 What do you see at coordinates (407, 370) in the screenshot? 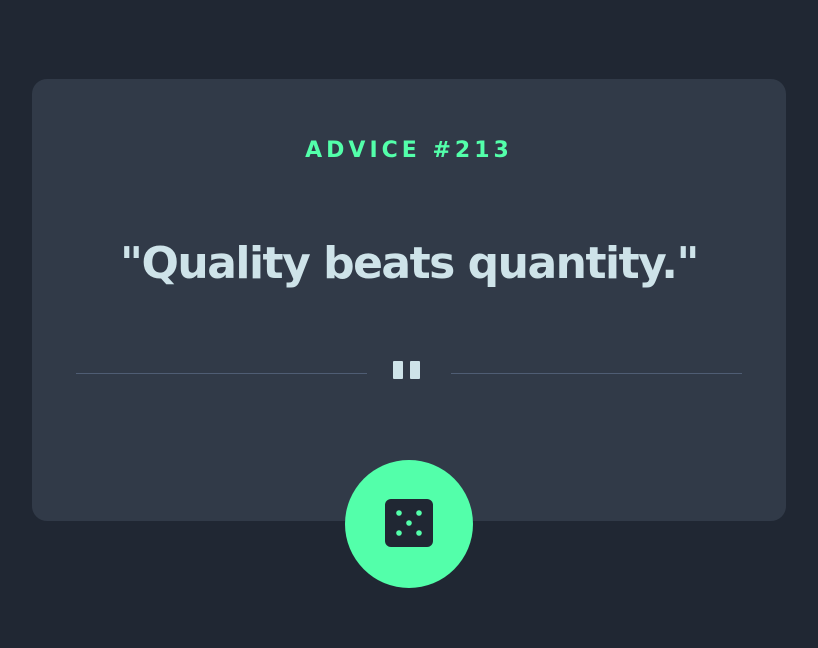
I see `pause-icon` at bounding box center [407, 370].